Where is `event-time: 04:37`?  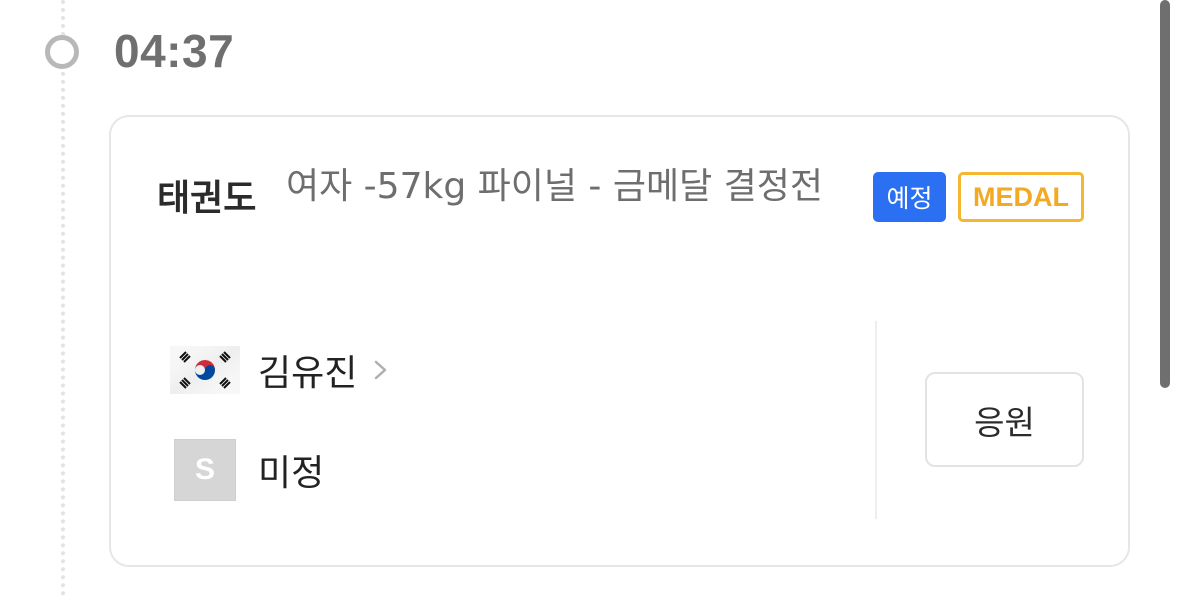
event-time: 04:37 is located at coordinates (174, 51).